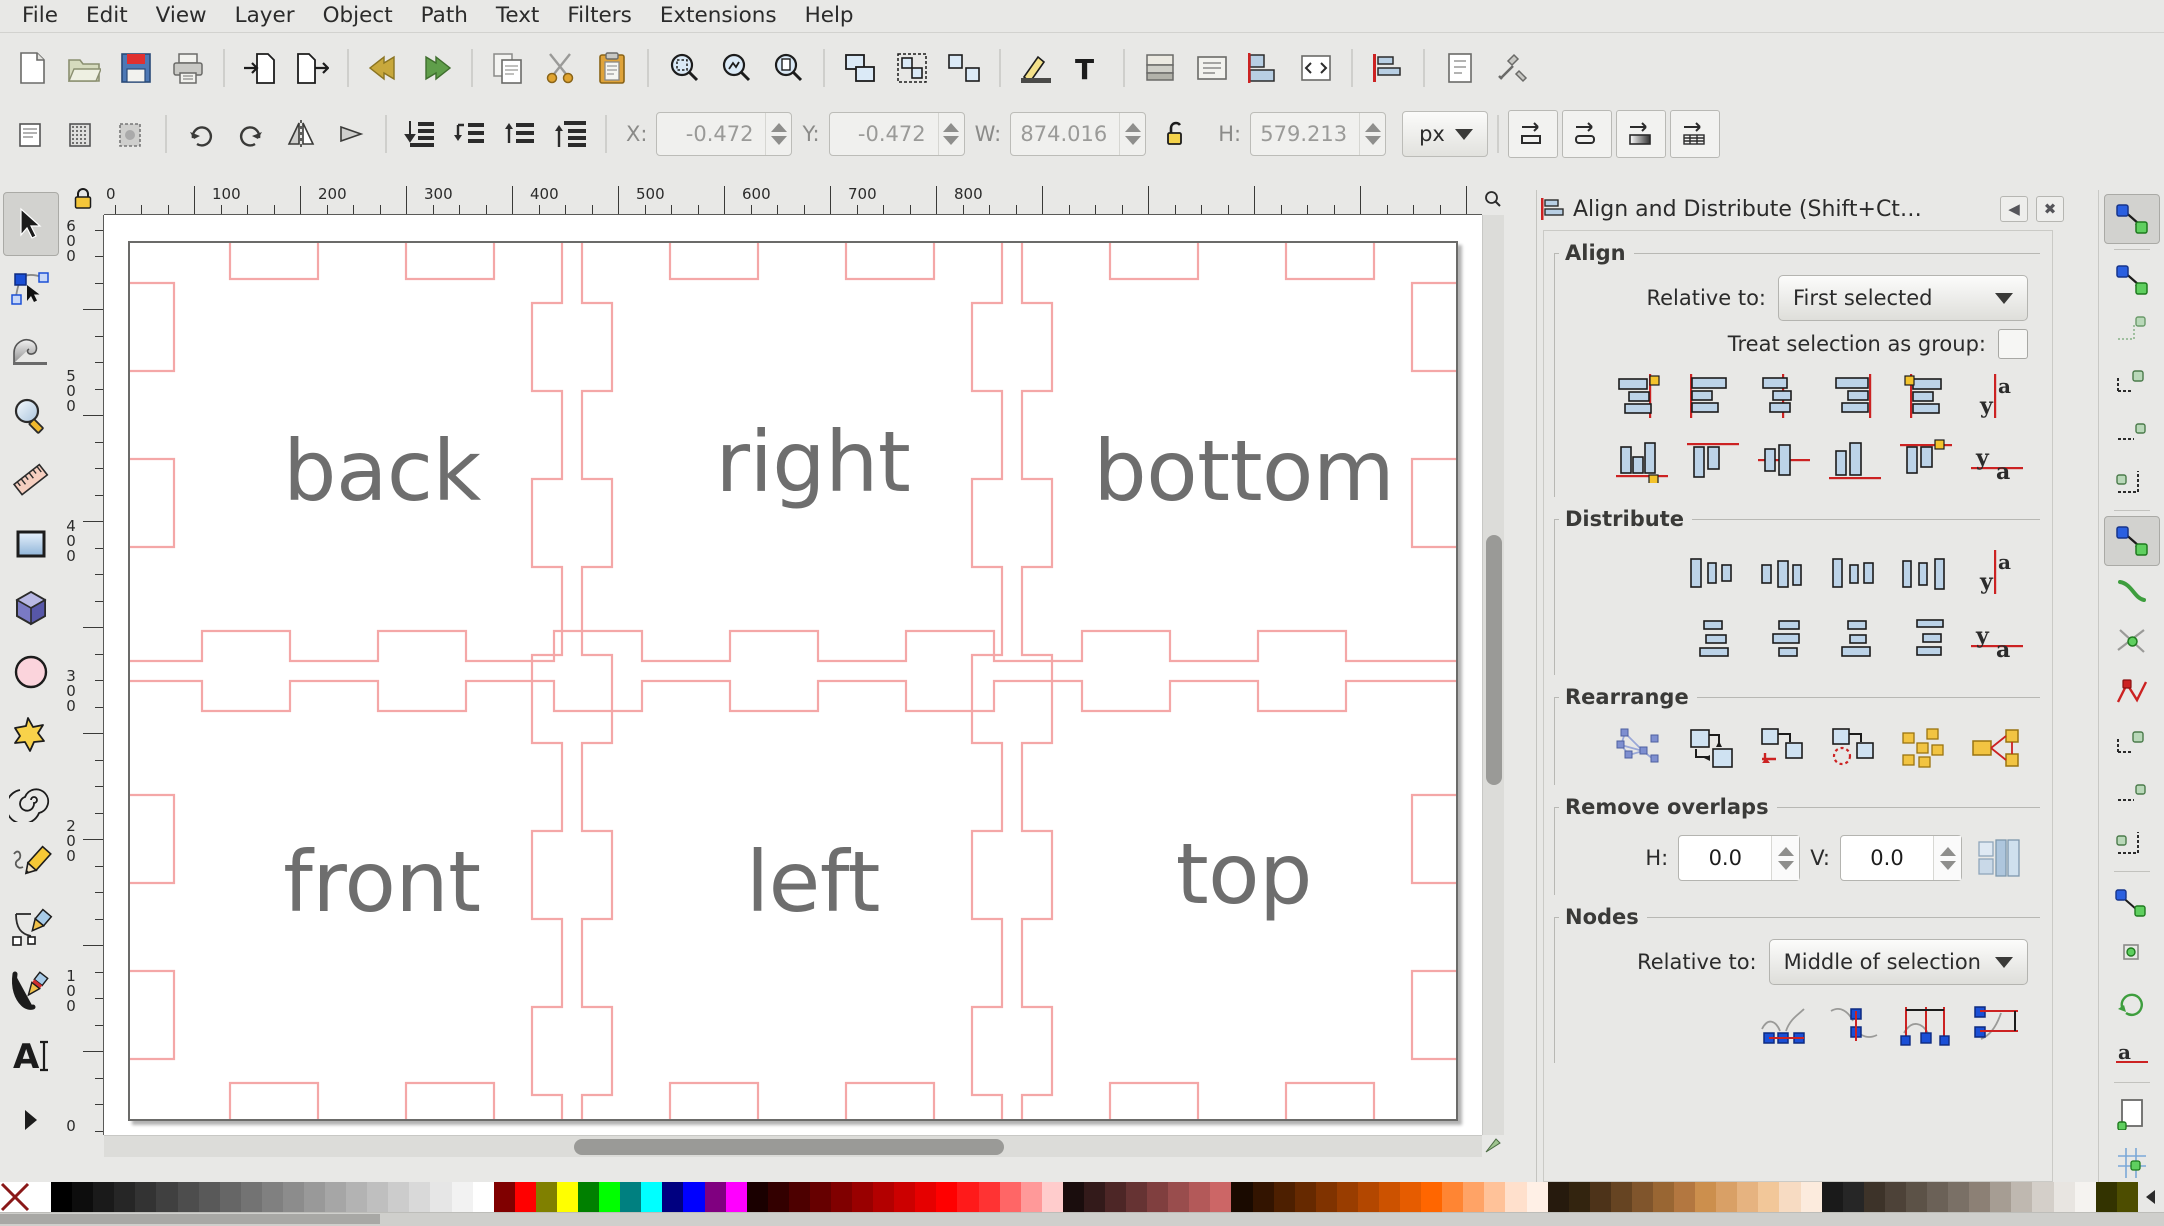 This screenshot has height=1226, width=2164. What do you see at coordinates (1493, 675) in the screenshot?
I see `canvas-vertical-scrollbar` at bounding box center [1493, 675].